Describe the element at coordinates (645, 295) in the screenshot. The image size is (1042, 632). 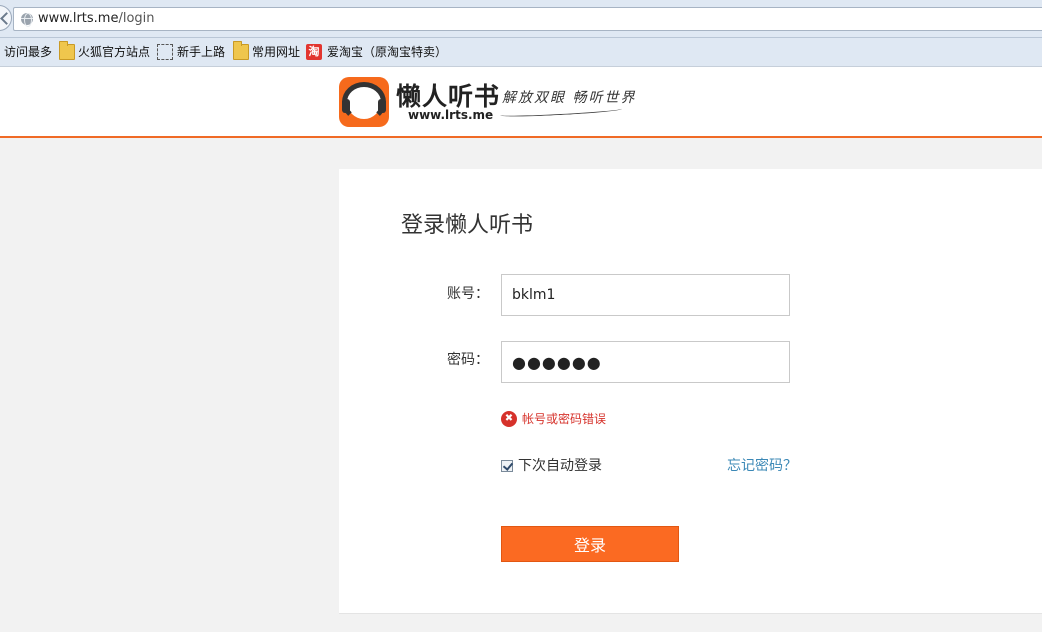
I see `account-input` at that location.